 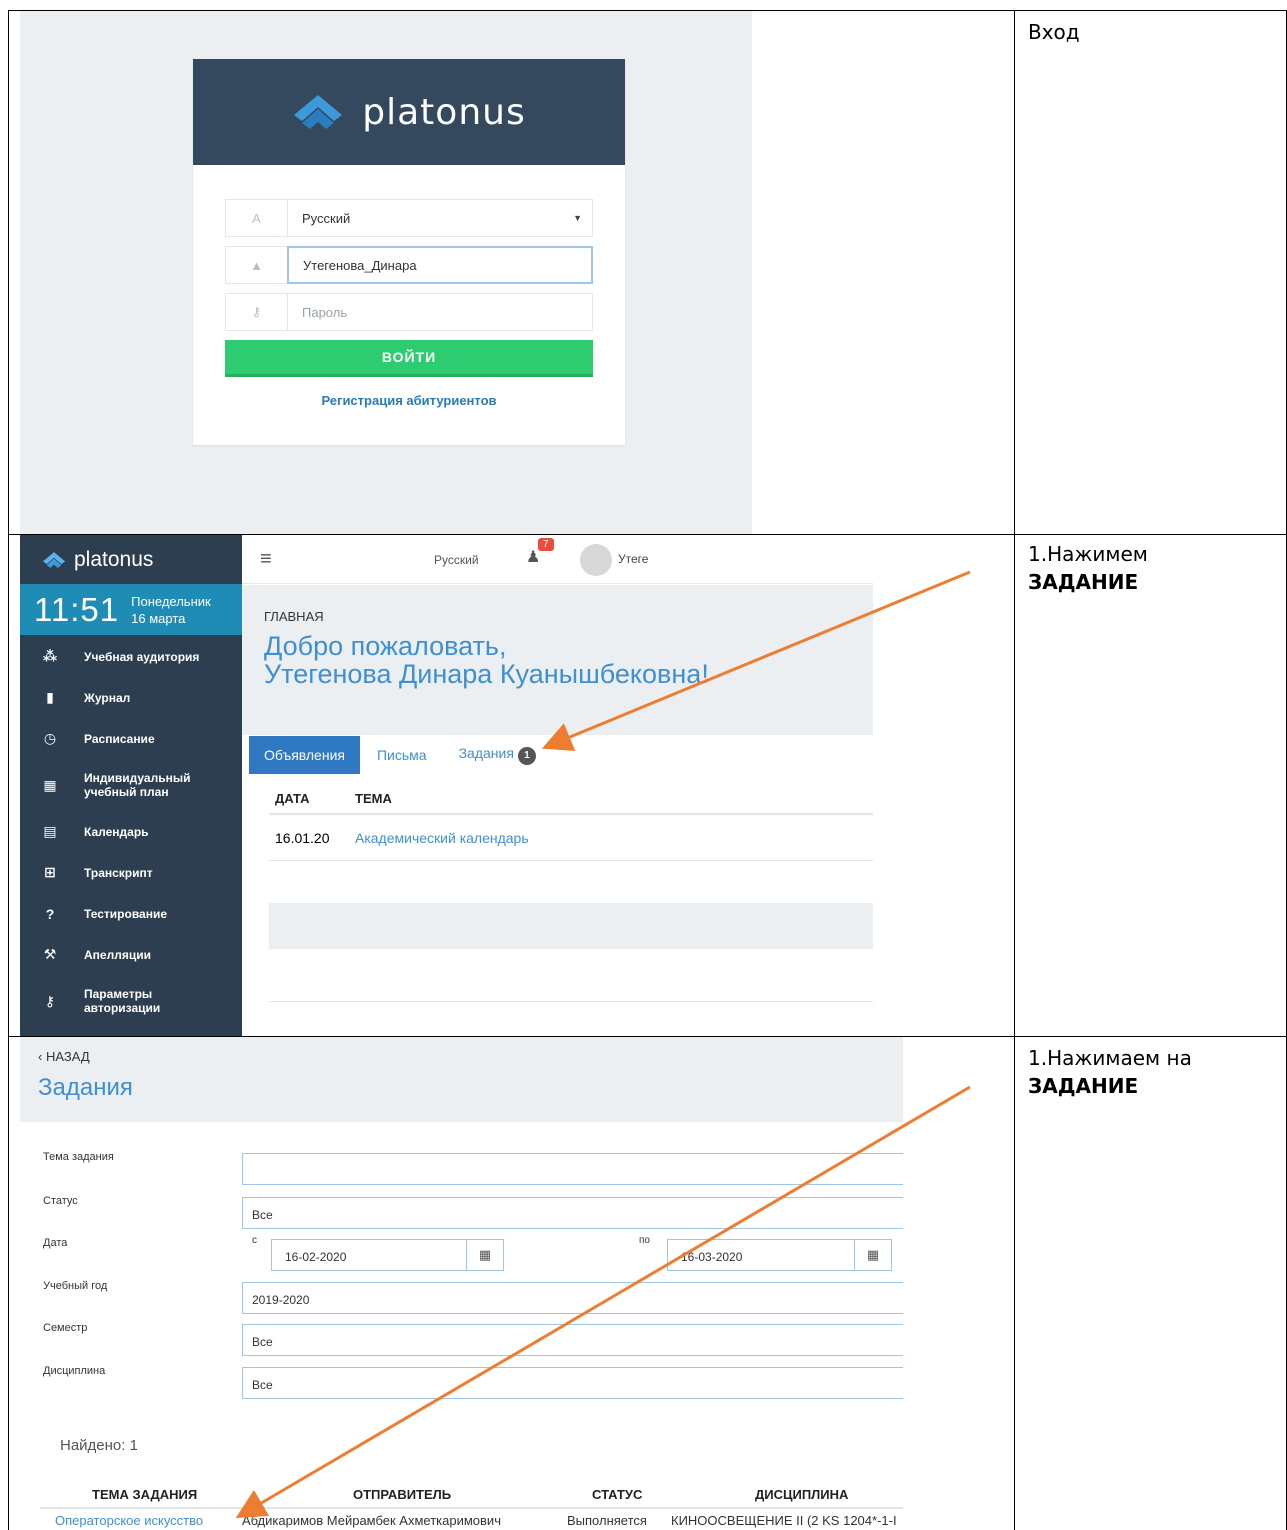 What do you see at coordinates (1014, 770) in the screenshot?
I see `table-border-middle` at bounding box center [1014, 770].